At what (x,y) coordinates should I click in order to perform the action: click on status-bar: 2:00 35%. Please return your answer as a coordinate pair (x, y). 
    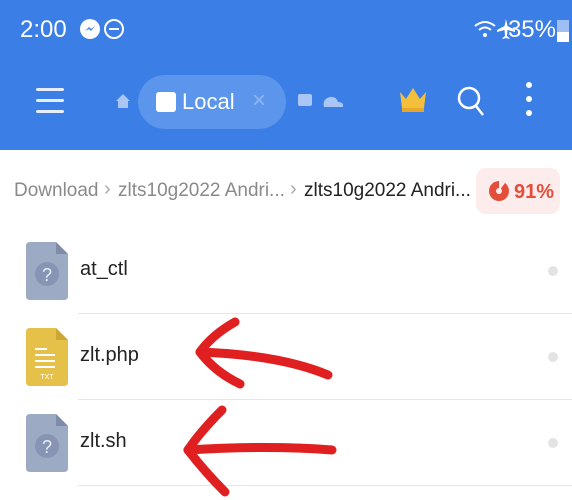
    Looking at the image, I should click on (286, 30).